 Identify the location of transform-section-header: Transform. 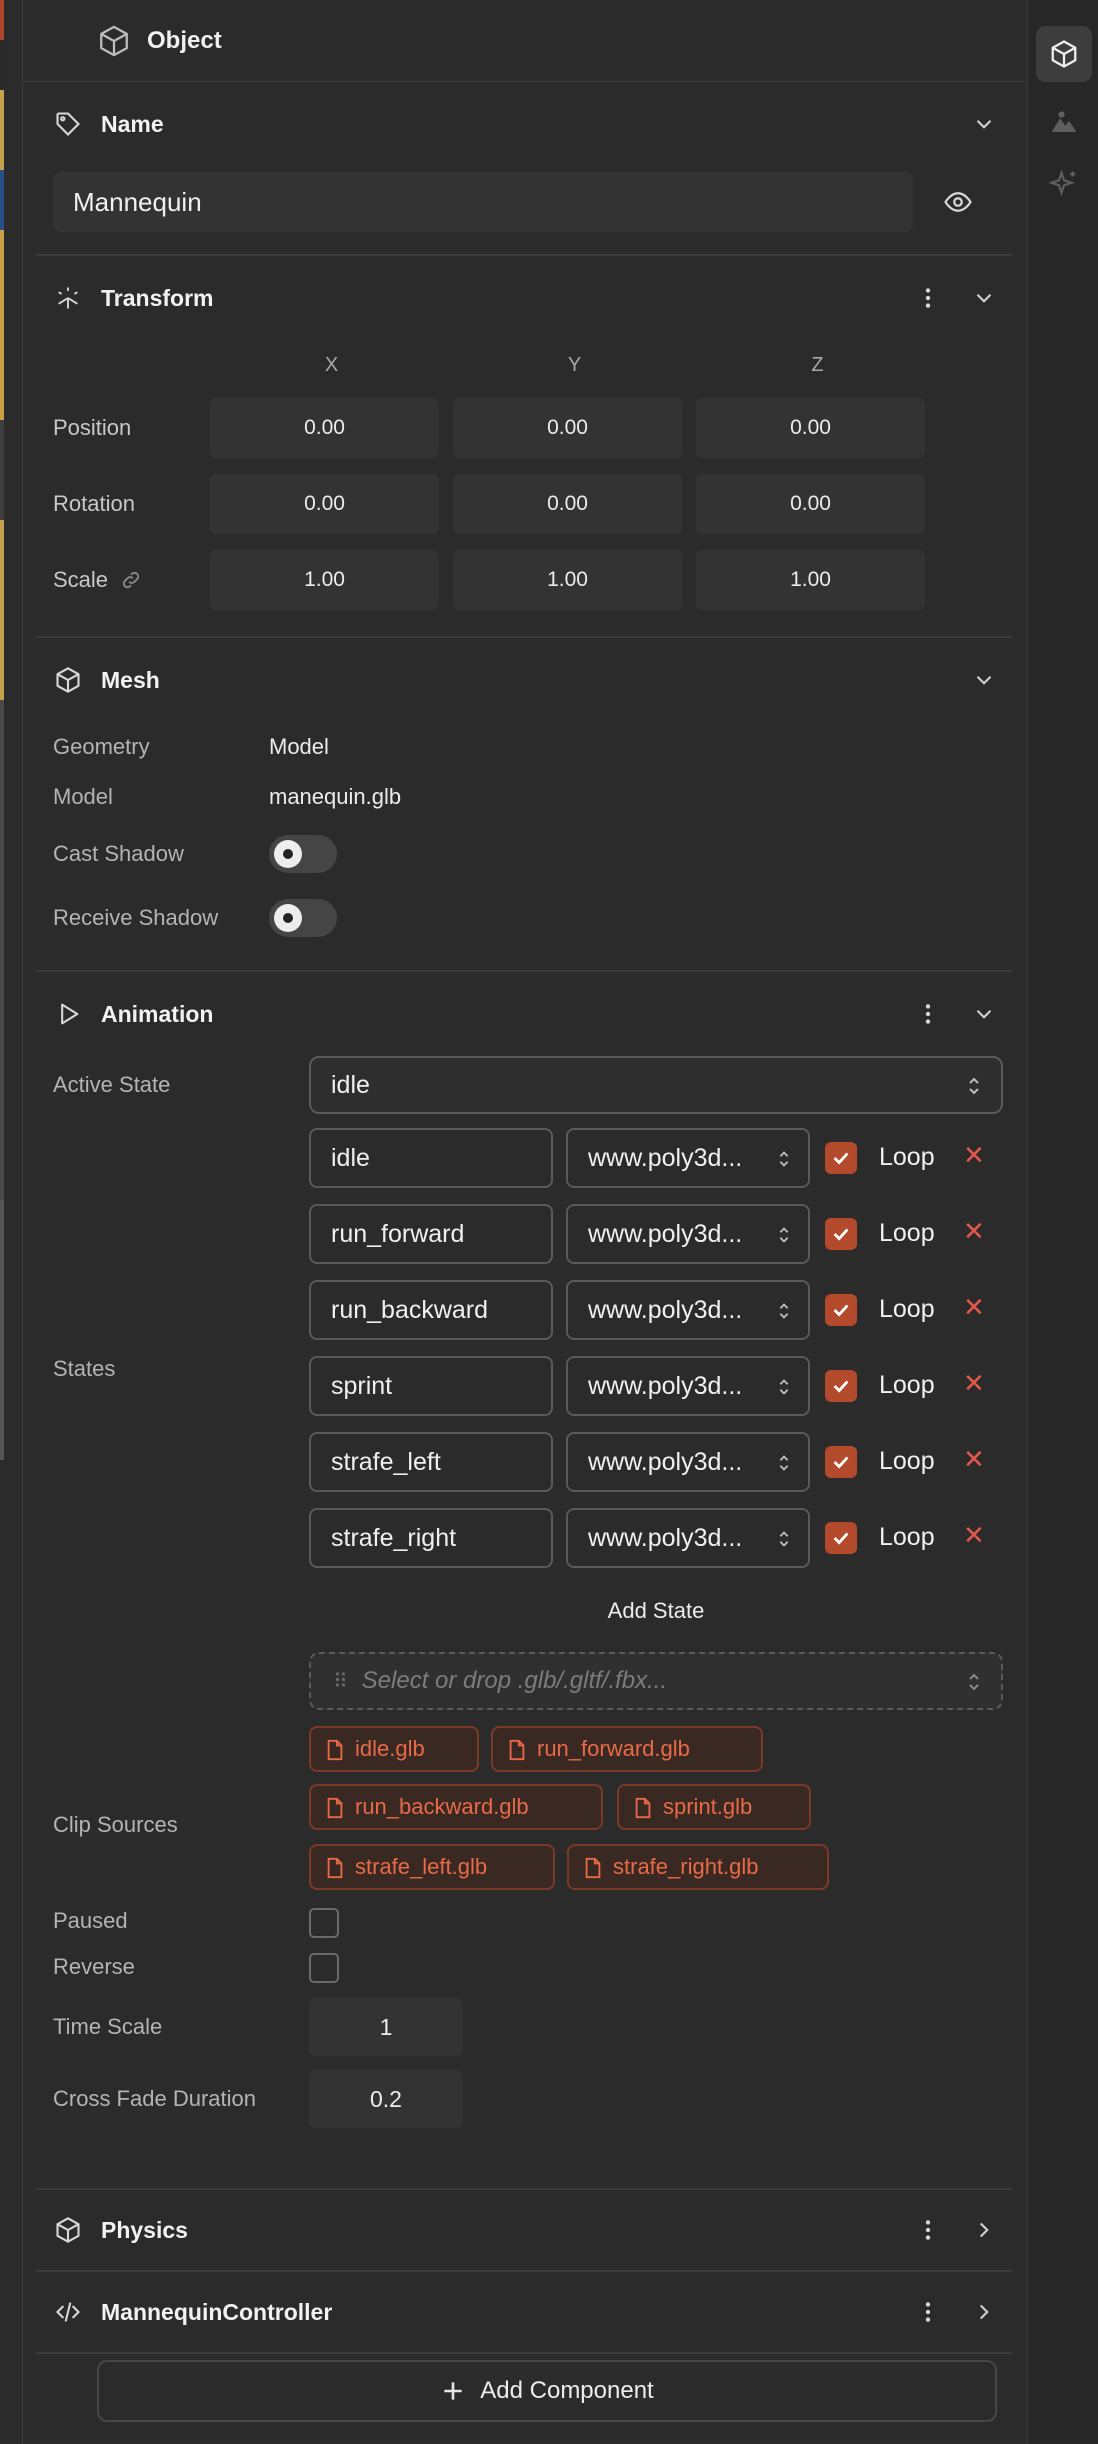
(524, 298).